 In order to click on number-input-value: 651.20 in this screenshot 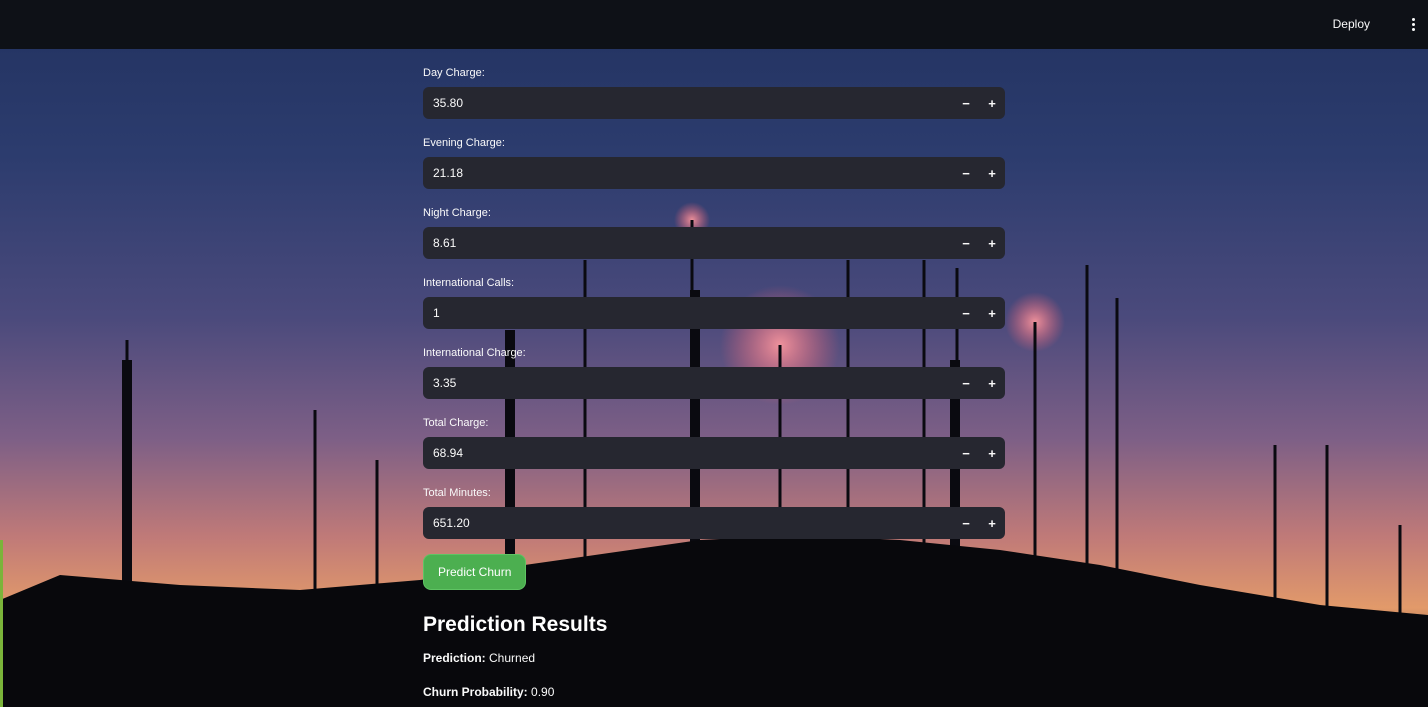, I will do `click(688, 523)`.